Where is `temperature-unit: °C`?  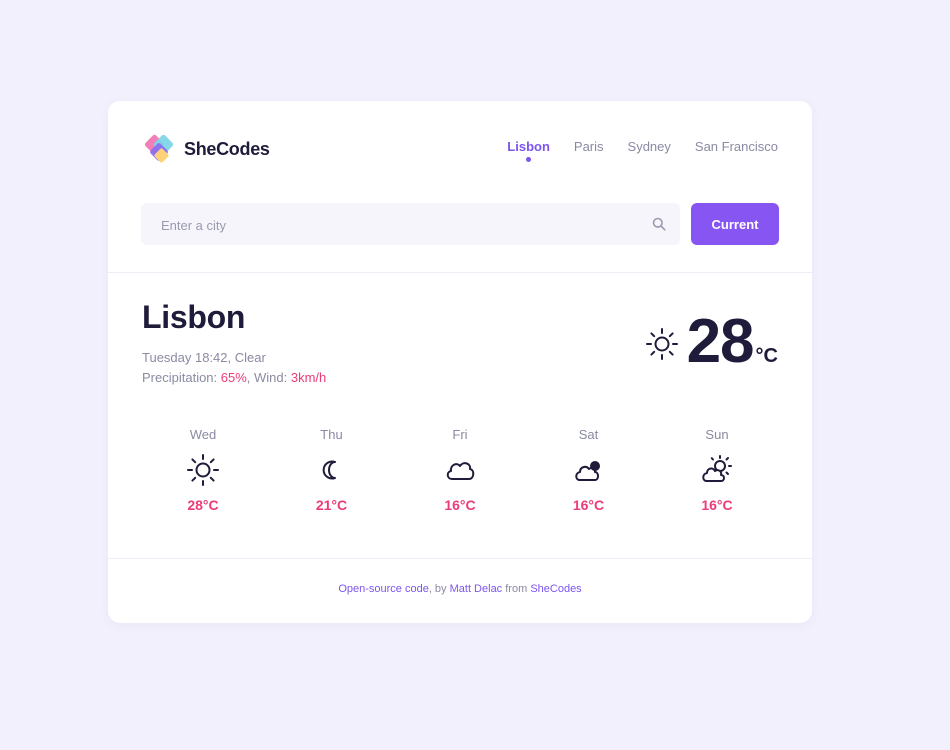
temperature-unit: °C is located at coordinates (767, 356).